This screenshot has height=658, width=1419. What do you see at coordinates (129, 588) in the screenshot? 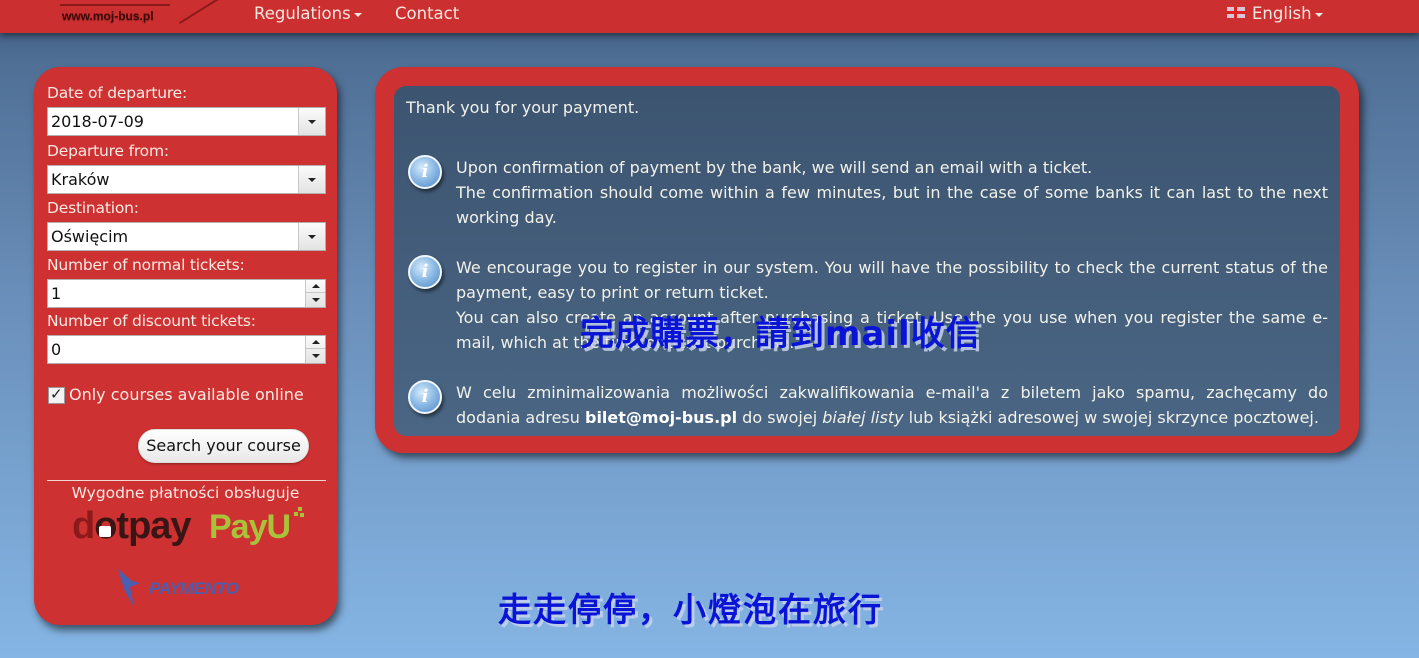
I see `paymento-wing-icon` at bounding box center [129, 588].